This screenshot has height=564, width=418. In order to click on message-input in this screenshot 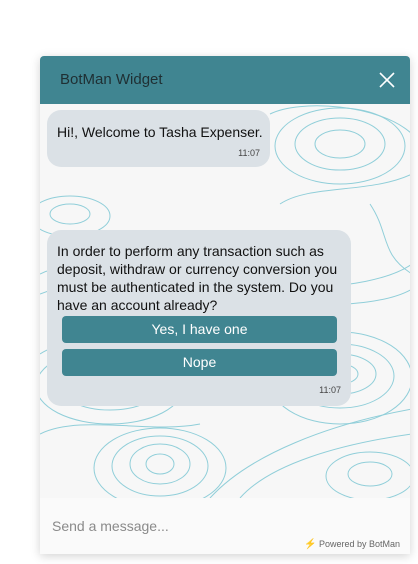, I will do `click(202, 526)`.